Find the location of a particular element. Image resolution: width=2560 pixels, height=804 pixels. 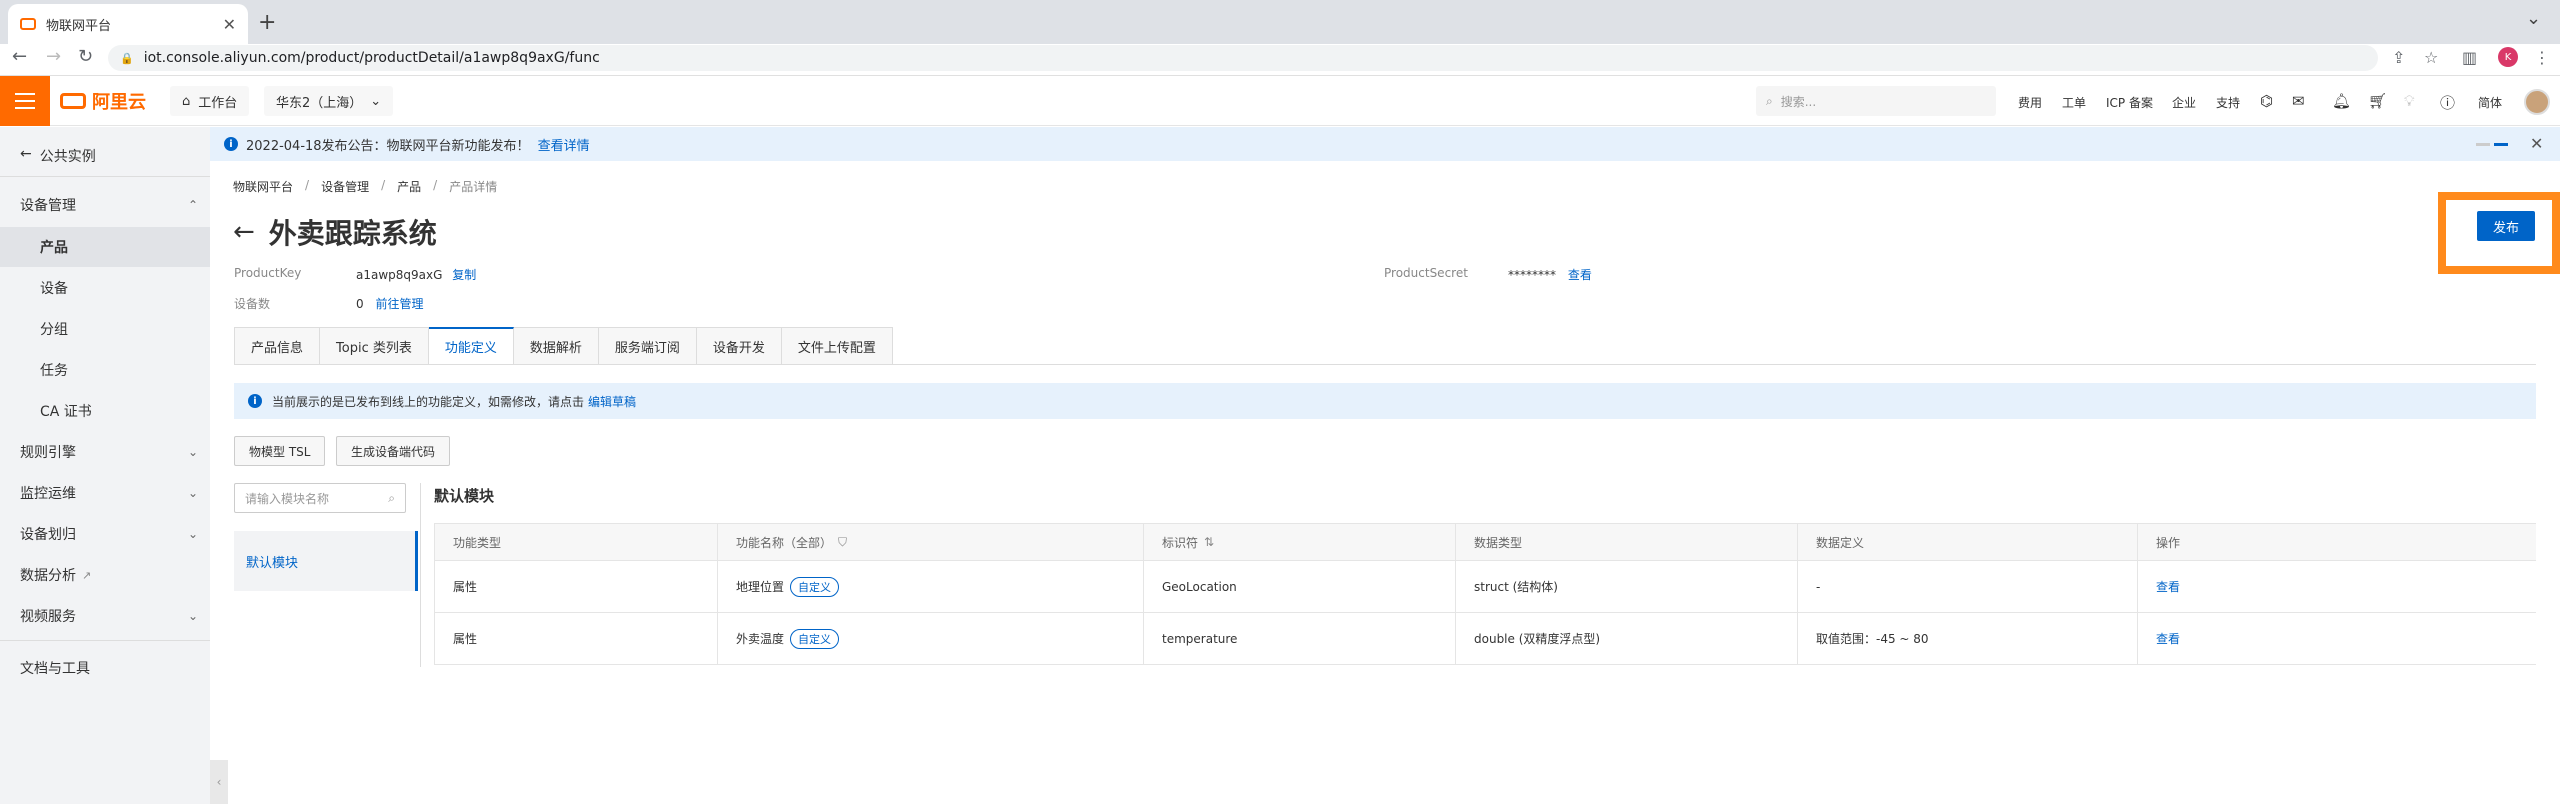

sidebar-item-monitoring: 监控运维 ⌄ is located at coordinates (105, 493).